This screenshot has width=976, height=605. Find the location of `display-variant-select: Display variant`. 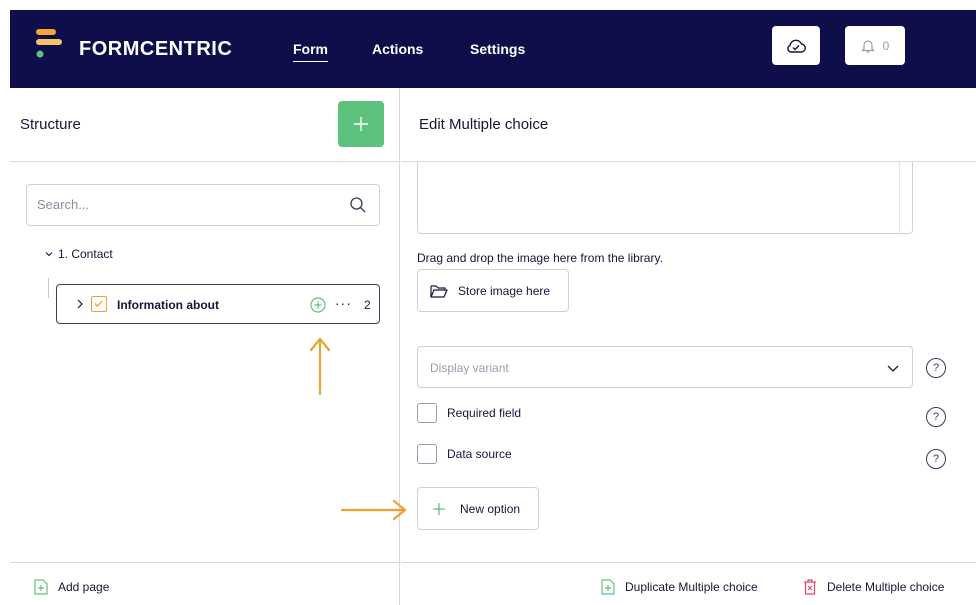

display-variant-select: Display variant is located at coordinates (665, 367).